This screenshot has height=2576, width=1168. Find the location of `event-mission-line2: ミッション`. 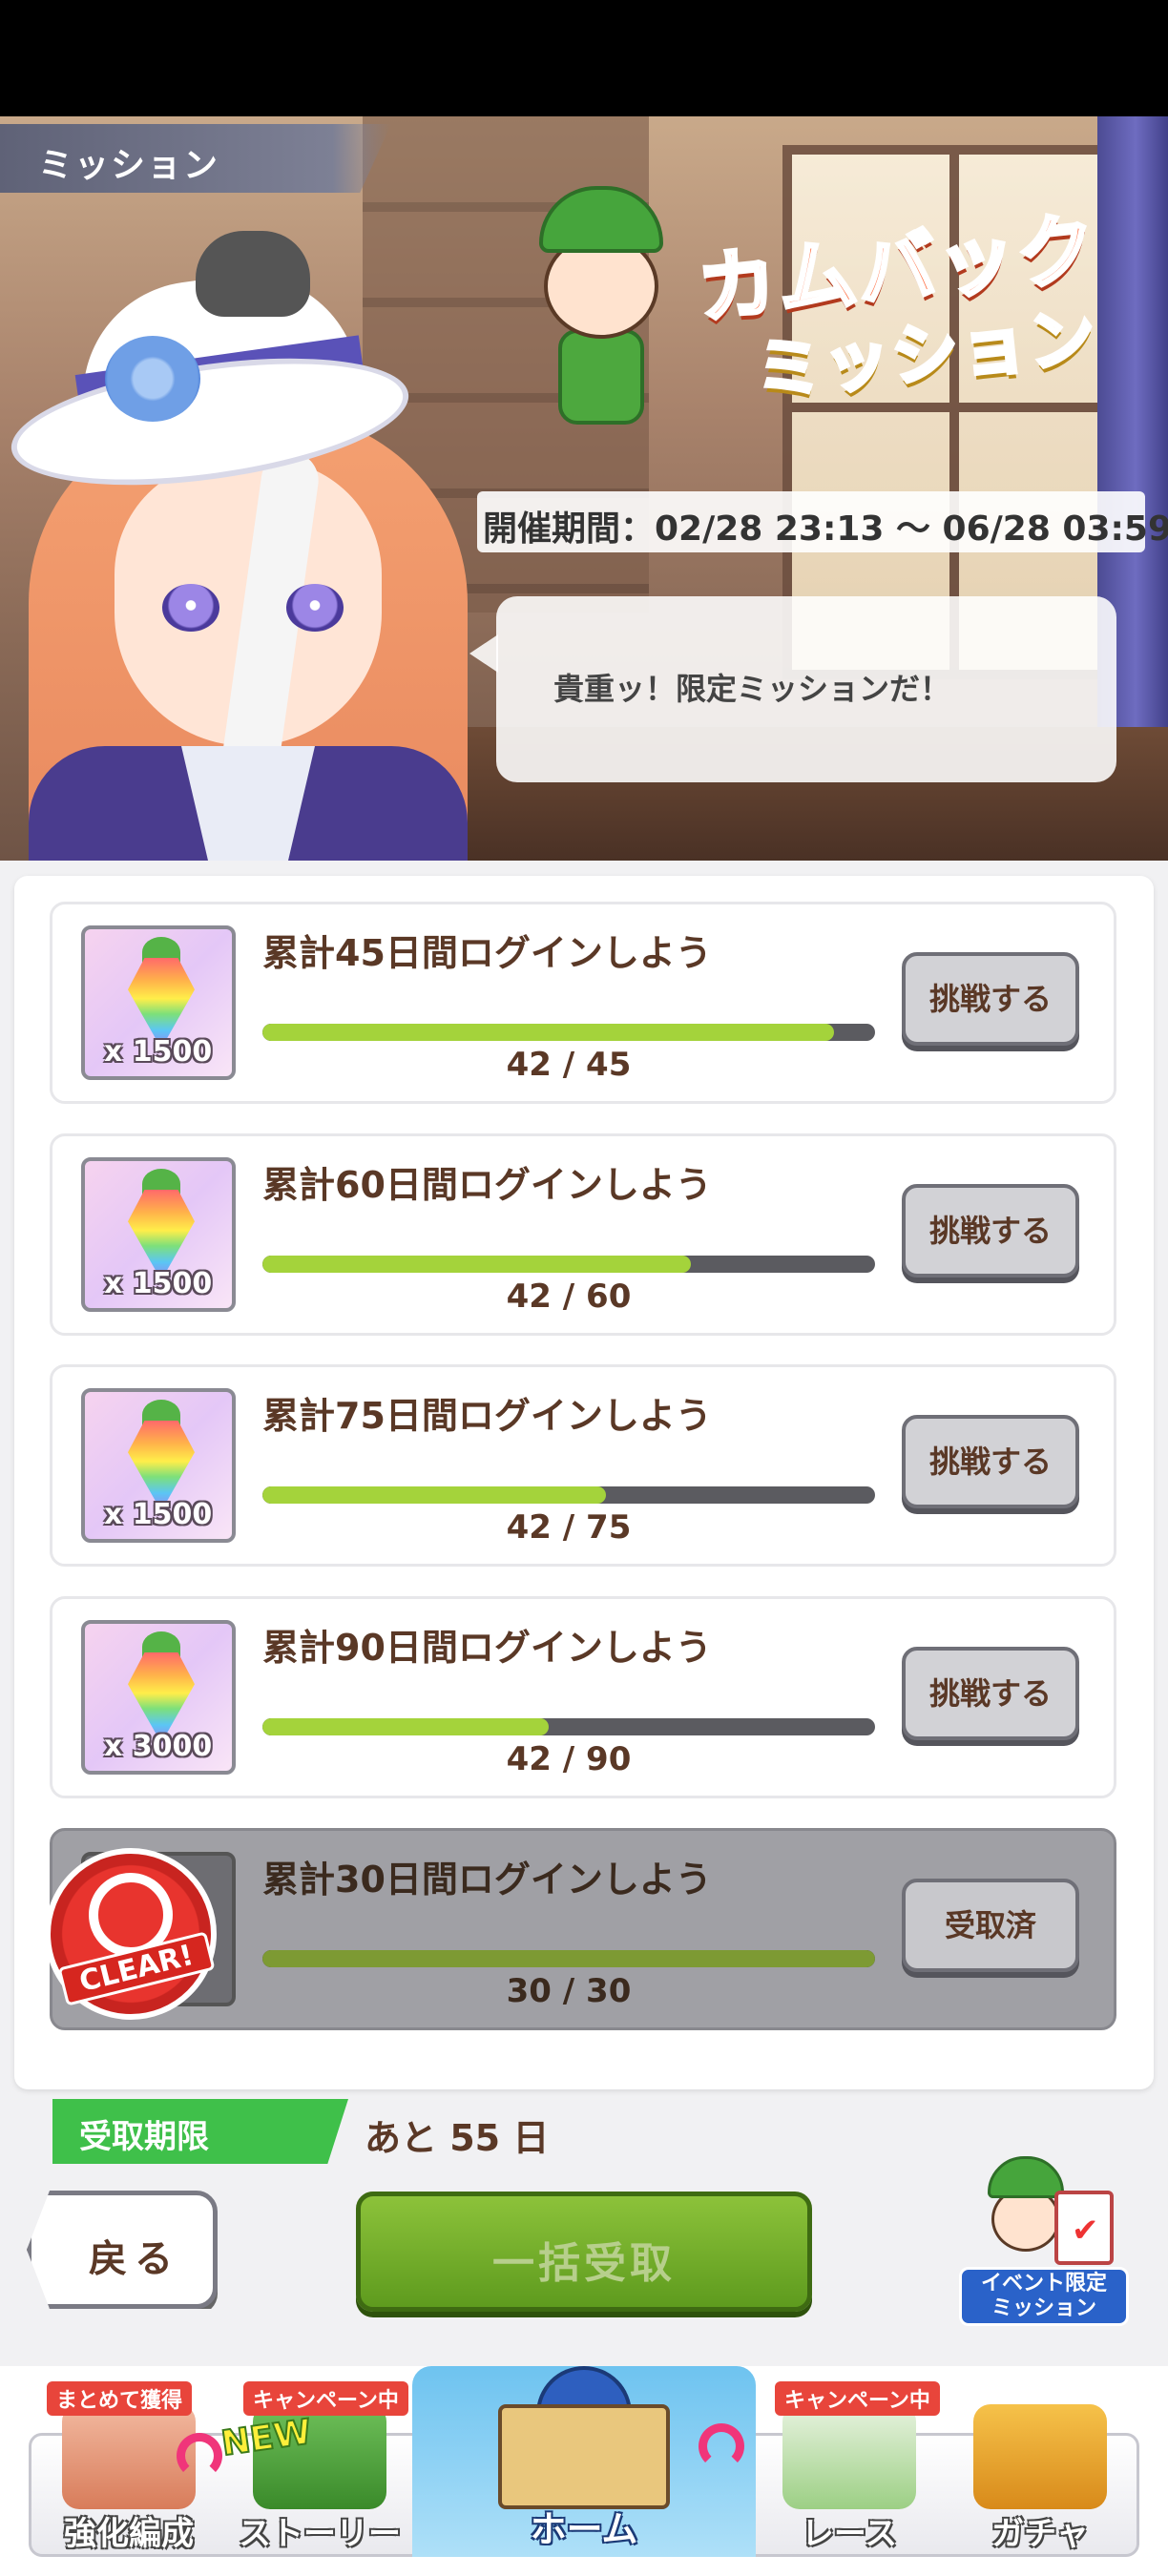

event-mission-line2: ミッション is located at coordinates (1043, 2308).